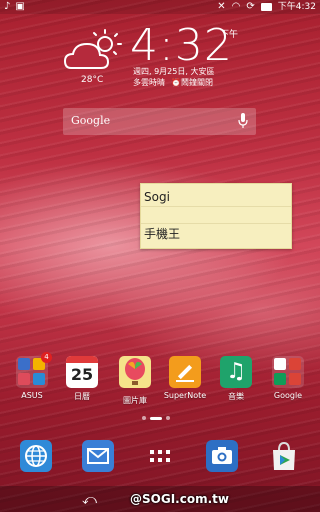 The width and height of the screenshot is (320, 512). Describe the element at coordinates (288, 395) in the screenshot. I see `app-label: Google` at that location.